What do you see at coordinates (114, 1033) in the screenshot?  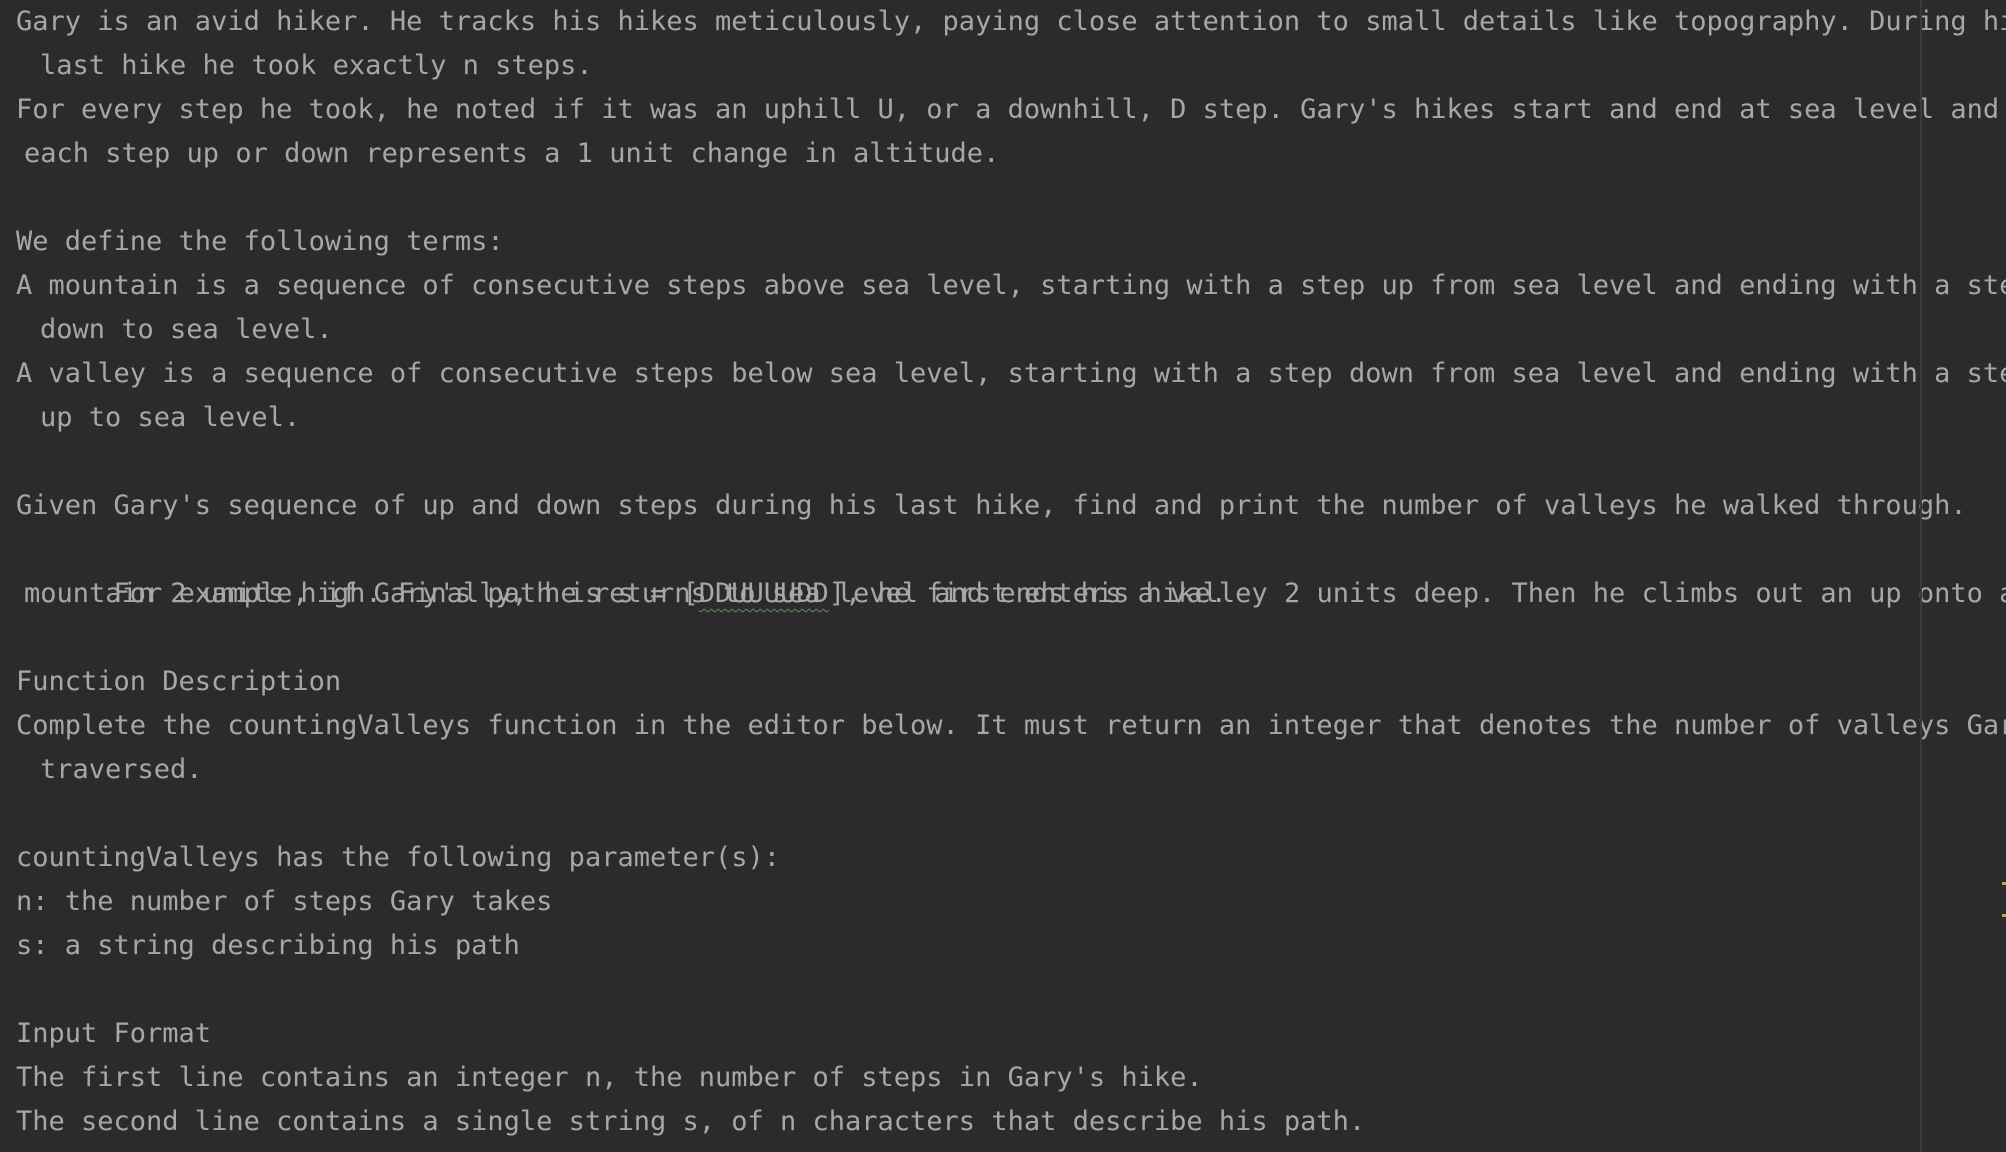 I see `text-line: Input Format` at bounding box center [114, 1033].